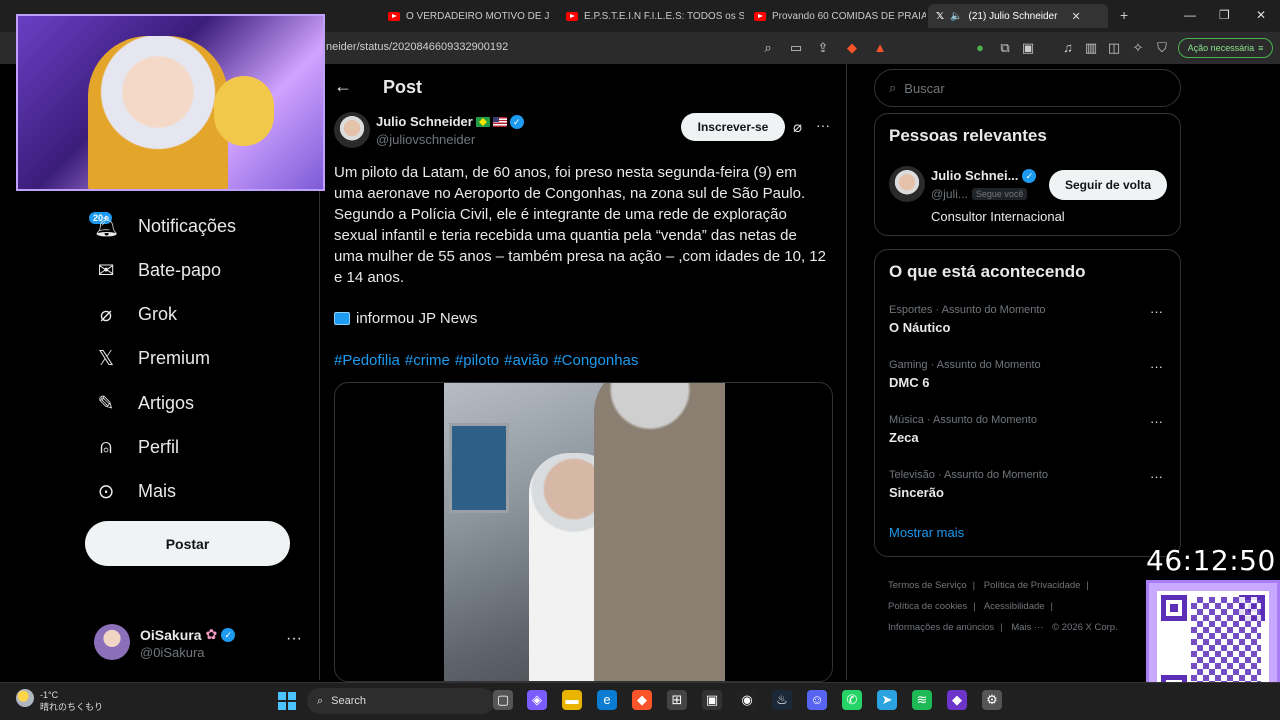  Describe the element at coordinates (106, 358) in the screenshot. I see `x-logo-icon: 𝕏` at that location.